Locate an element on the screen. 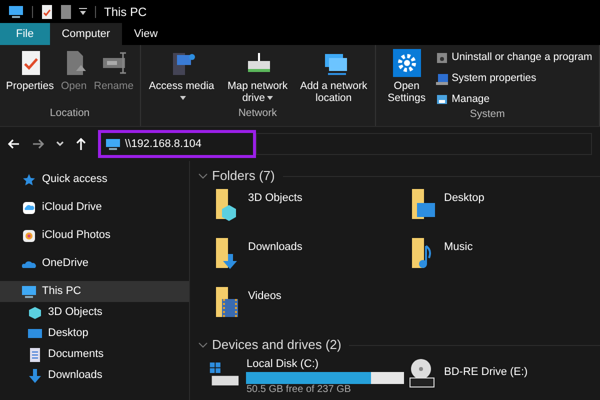 The image size is (600, 400). star-icon is located at coordinates (29, 179).